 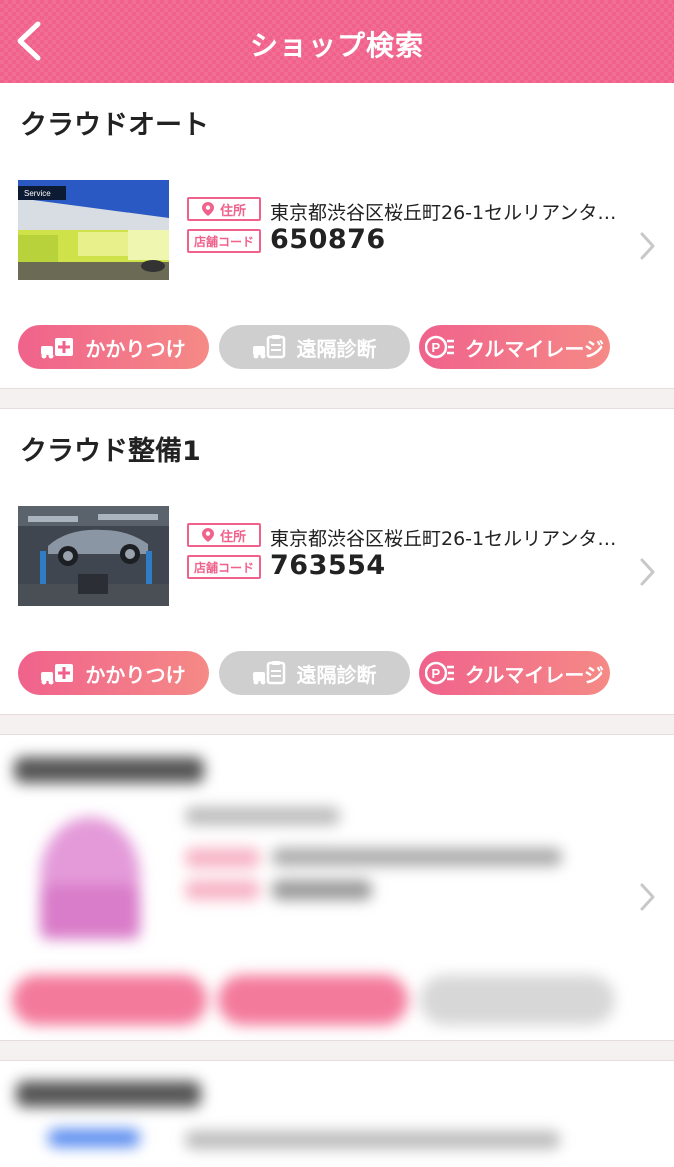 I want to click on shop-code: 763554, so click(x=328, y=565).